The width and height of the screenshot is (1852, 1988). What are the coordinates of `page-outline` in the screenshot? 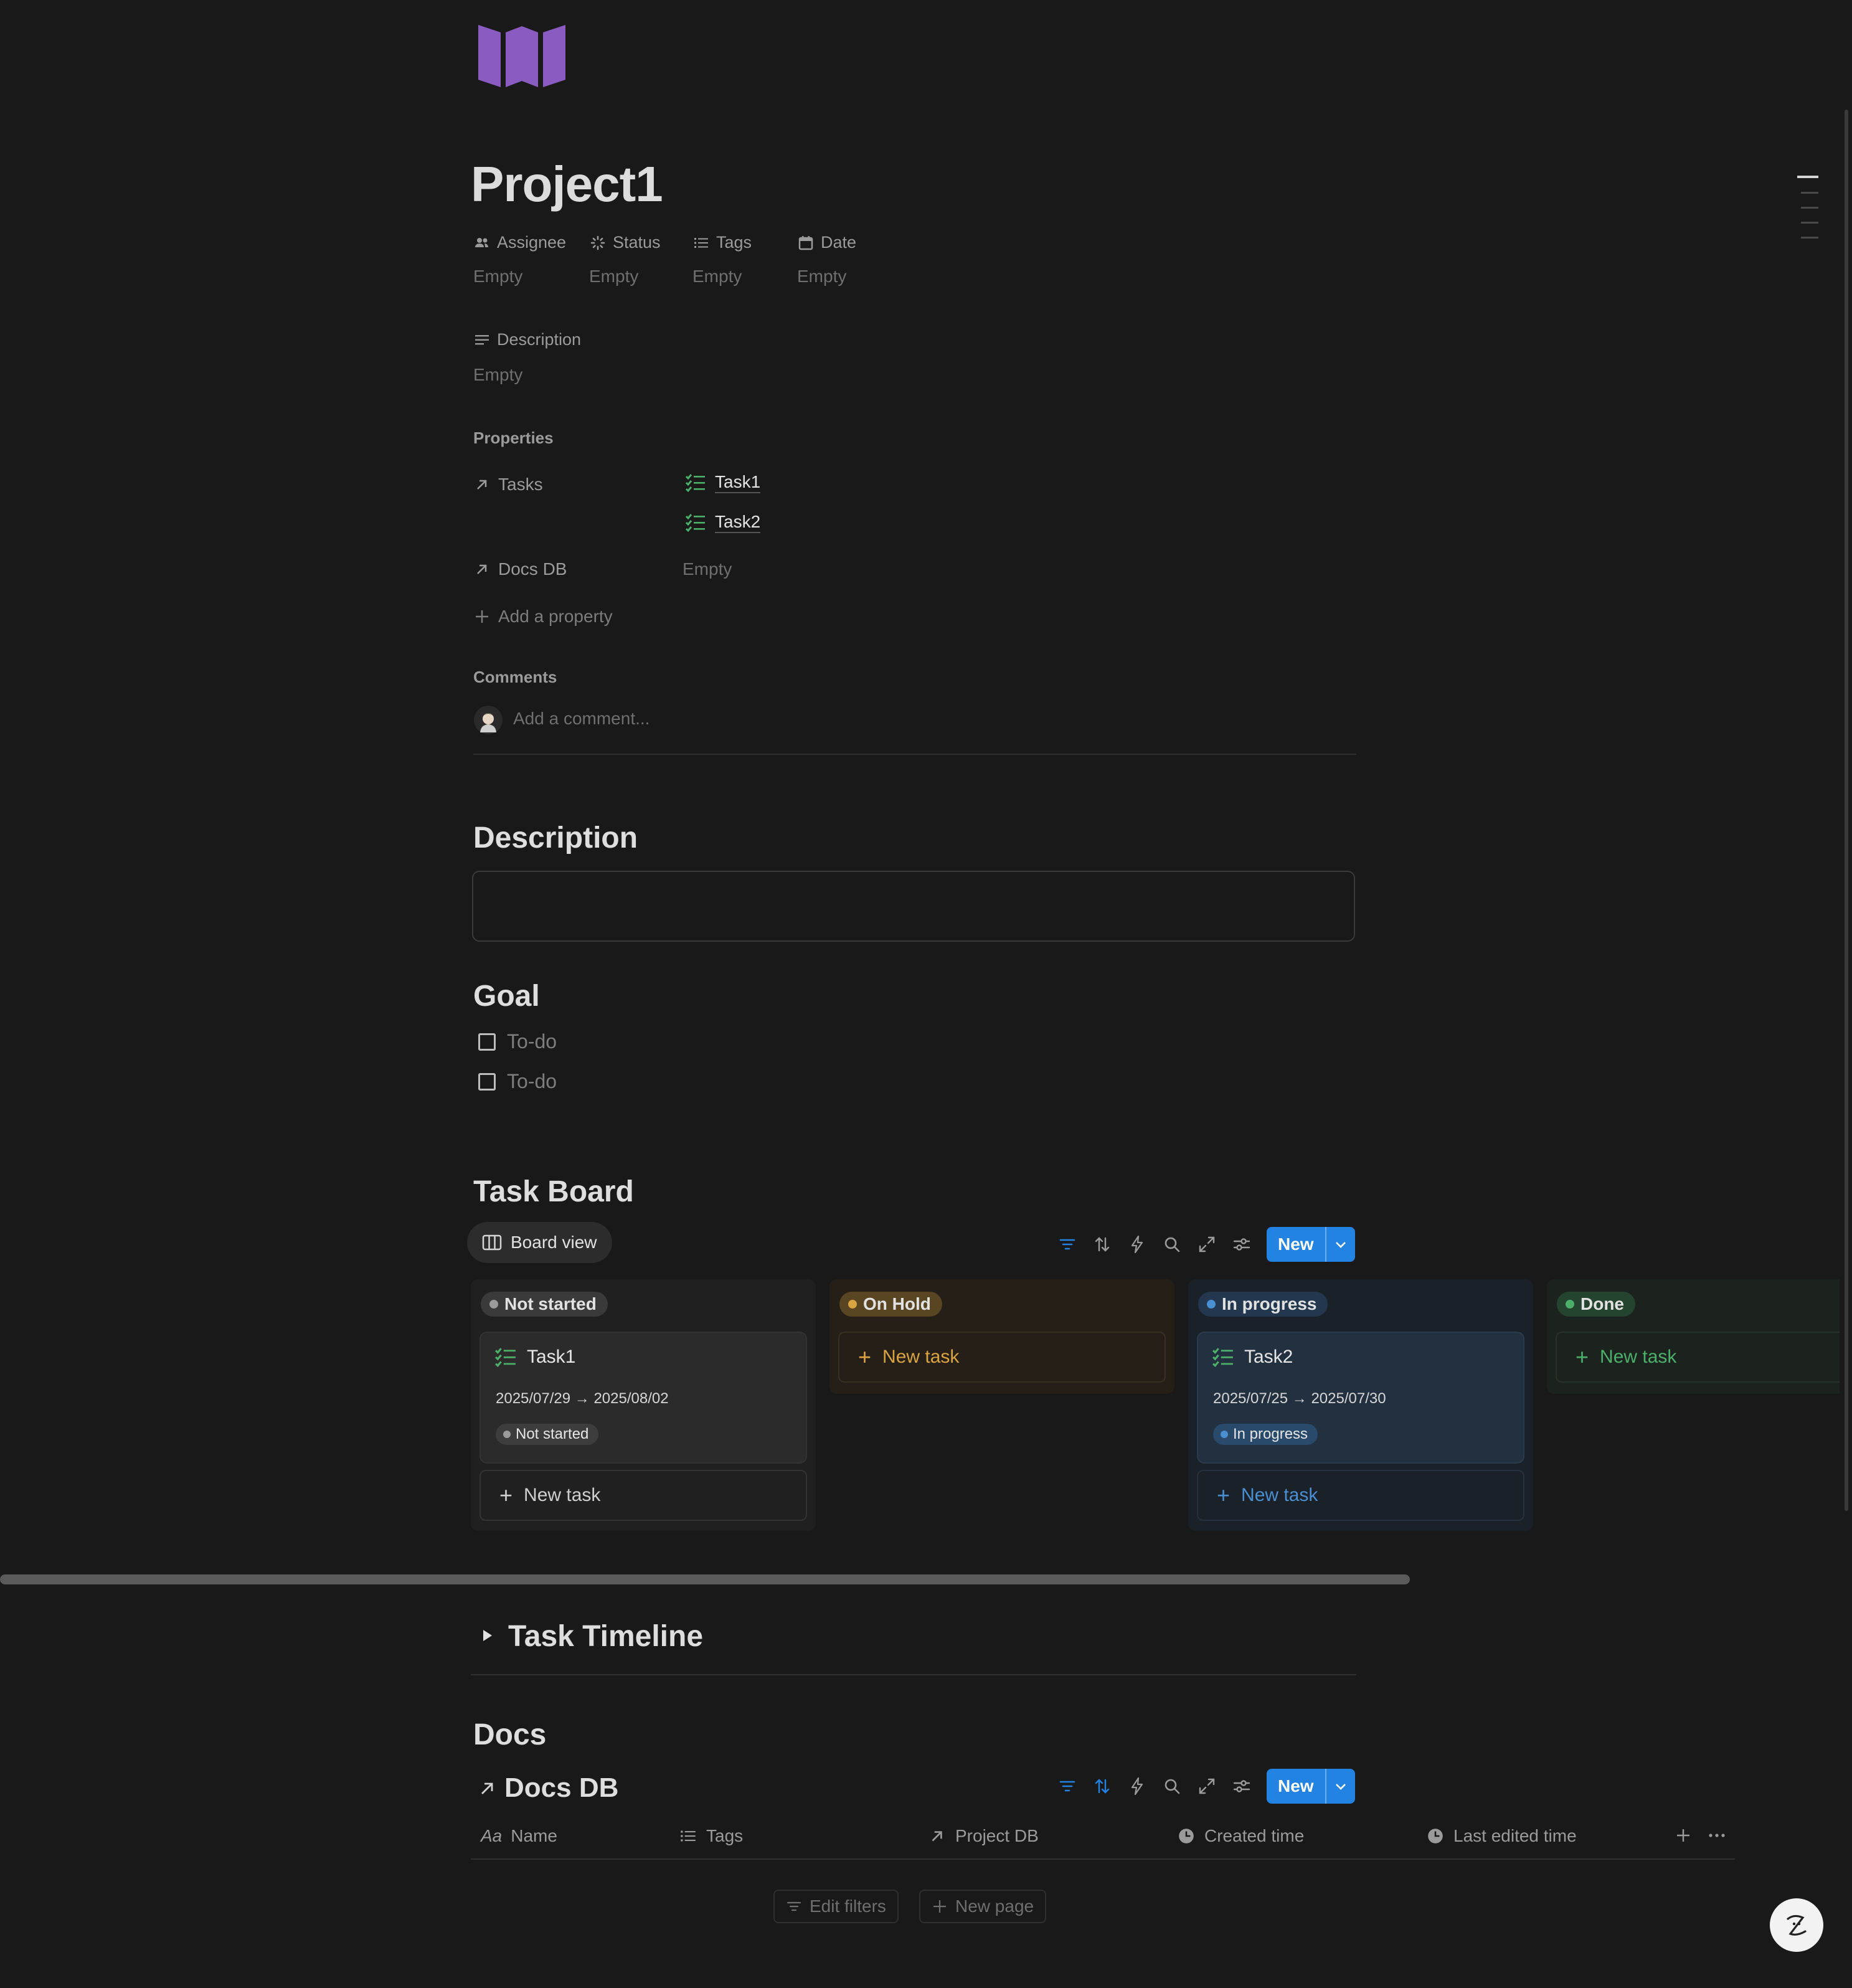 It's located at (1808, 212).